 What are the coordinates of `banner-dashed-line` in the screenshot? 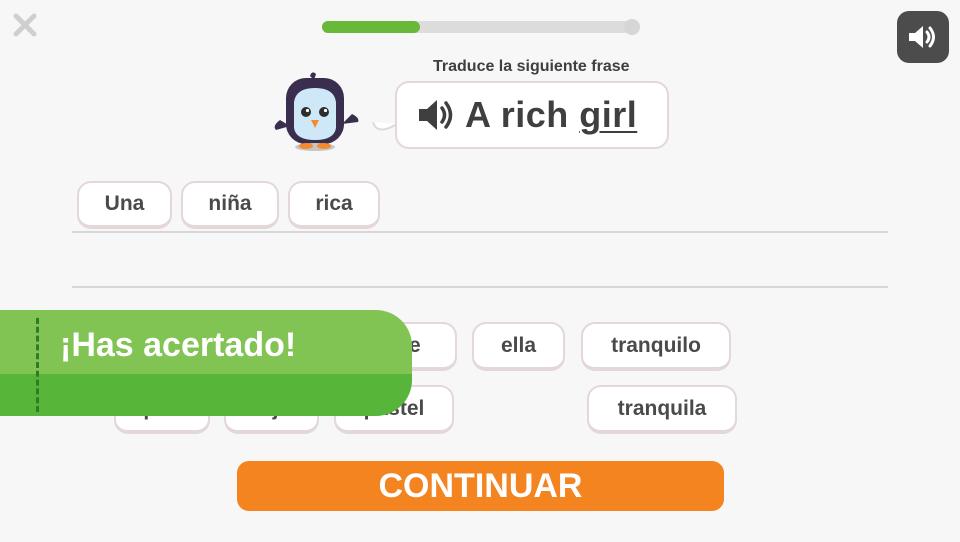 It's located at (37, 365).